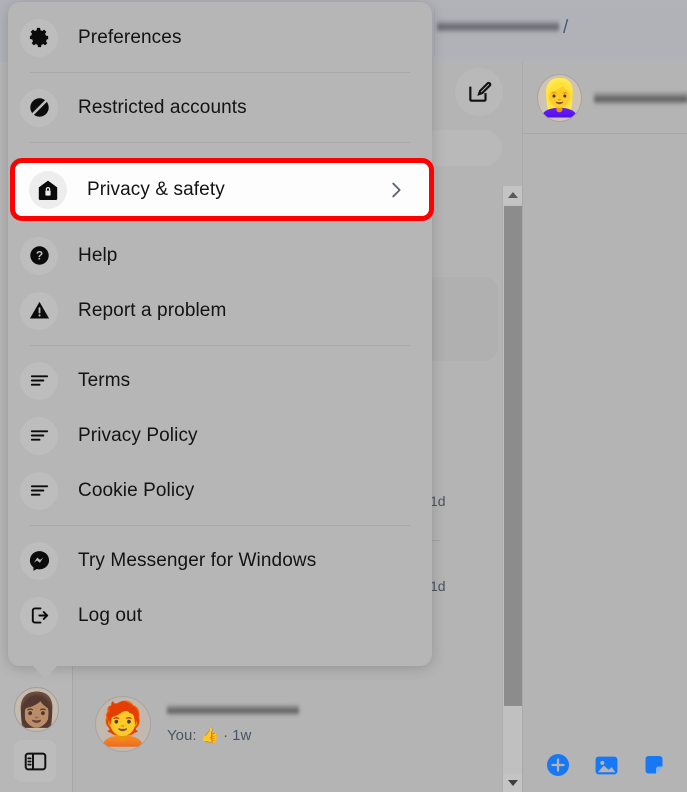 The image size is (687, 792). Describe the element at coordinates (197, 560) in the screenshot. I see `menu-item-label: Try Messenger for Windows` at that location.